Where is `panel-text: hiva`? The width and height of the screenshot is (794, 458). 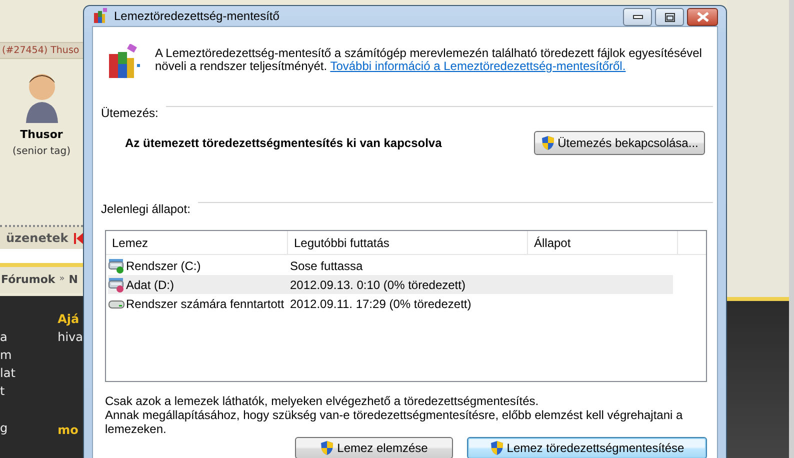 panel-text: hiva is located at coordinates (70, 337).